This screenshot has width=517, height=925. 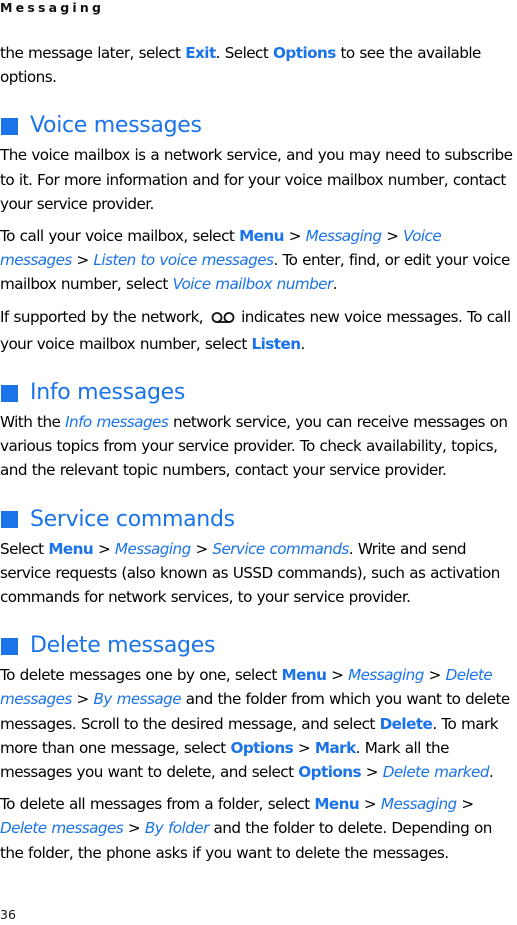 What do you see at coordinates (258, 126) in the screenshot?
I see `section-heading-voice-messages: Voice messages` at bounding box center [258, 126].